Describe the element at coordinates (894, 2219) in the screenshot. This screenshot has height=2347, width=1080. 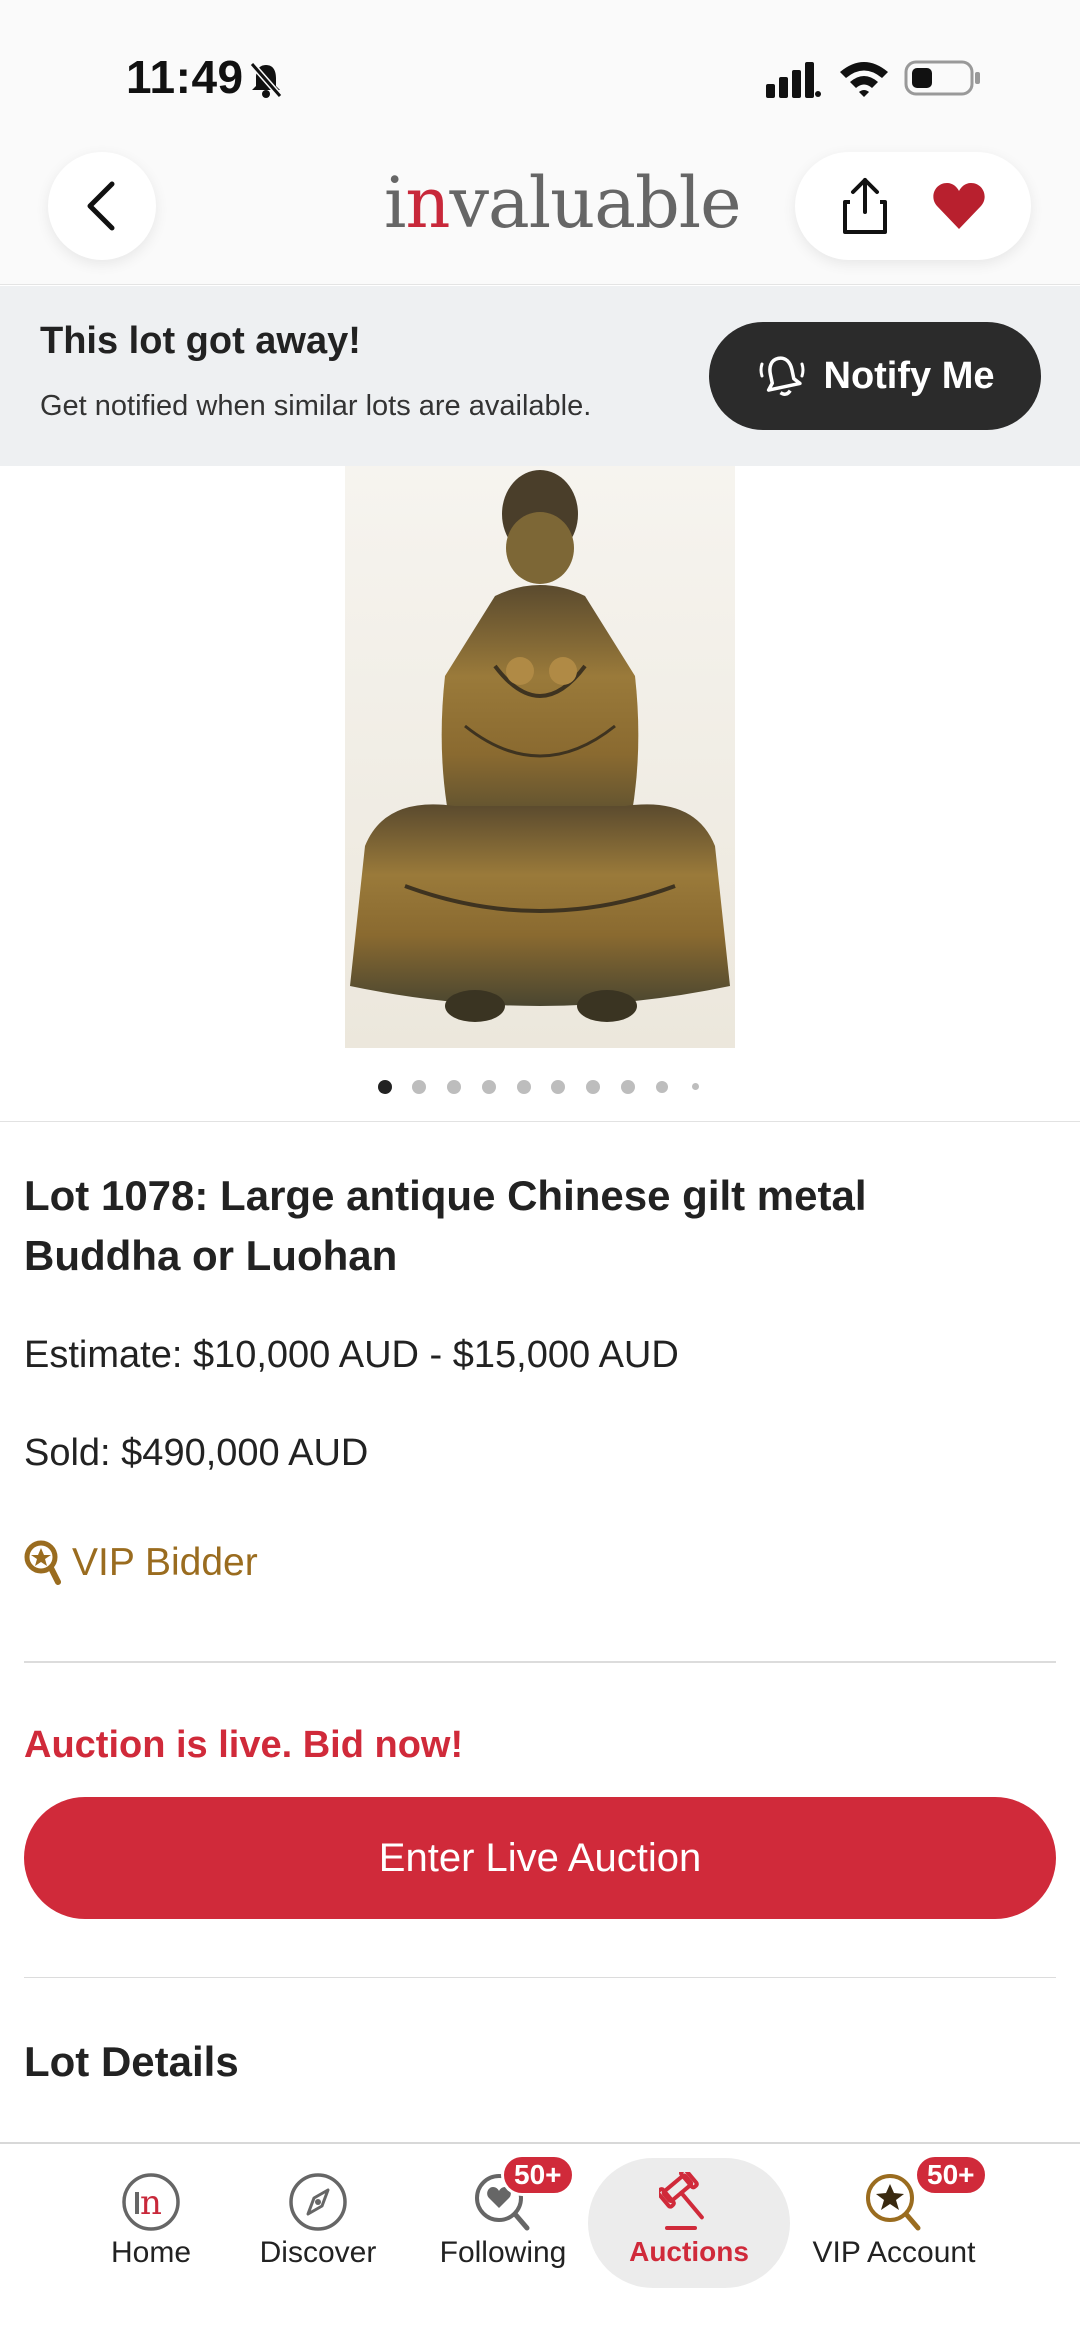
I see `tab-vip-account: 50+ VIP Account` at that location.